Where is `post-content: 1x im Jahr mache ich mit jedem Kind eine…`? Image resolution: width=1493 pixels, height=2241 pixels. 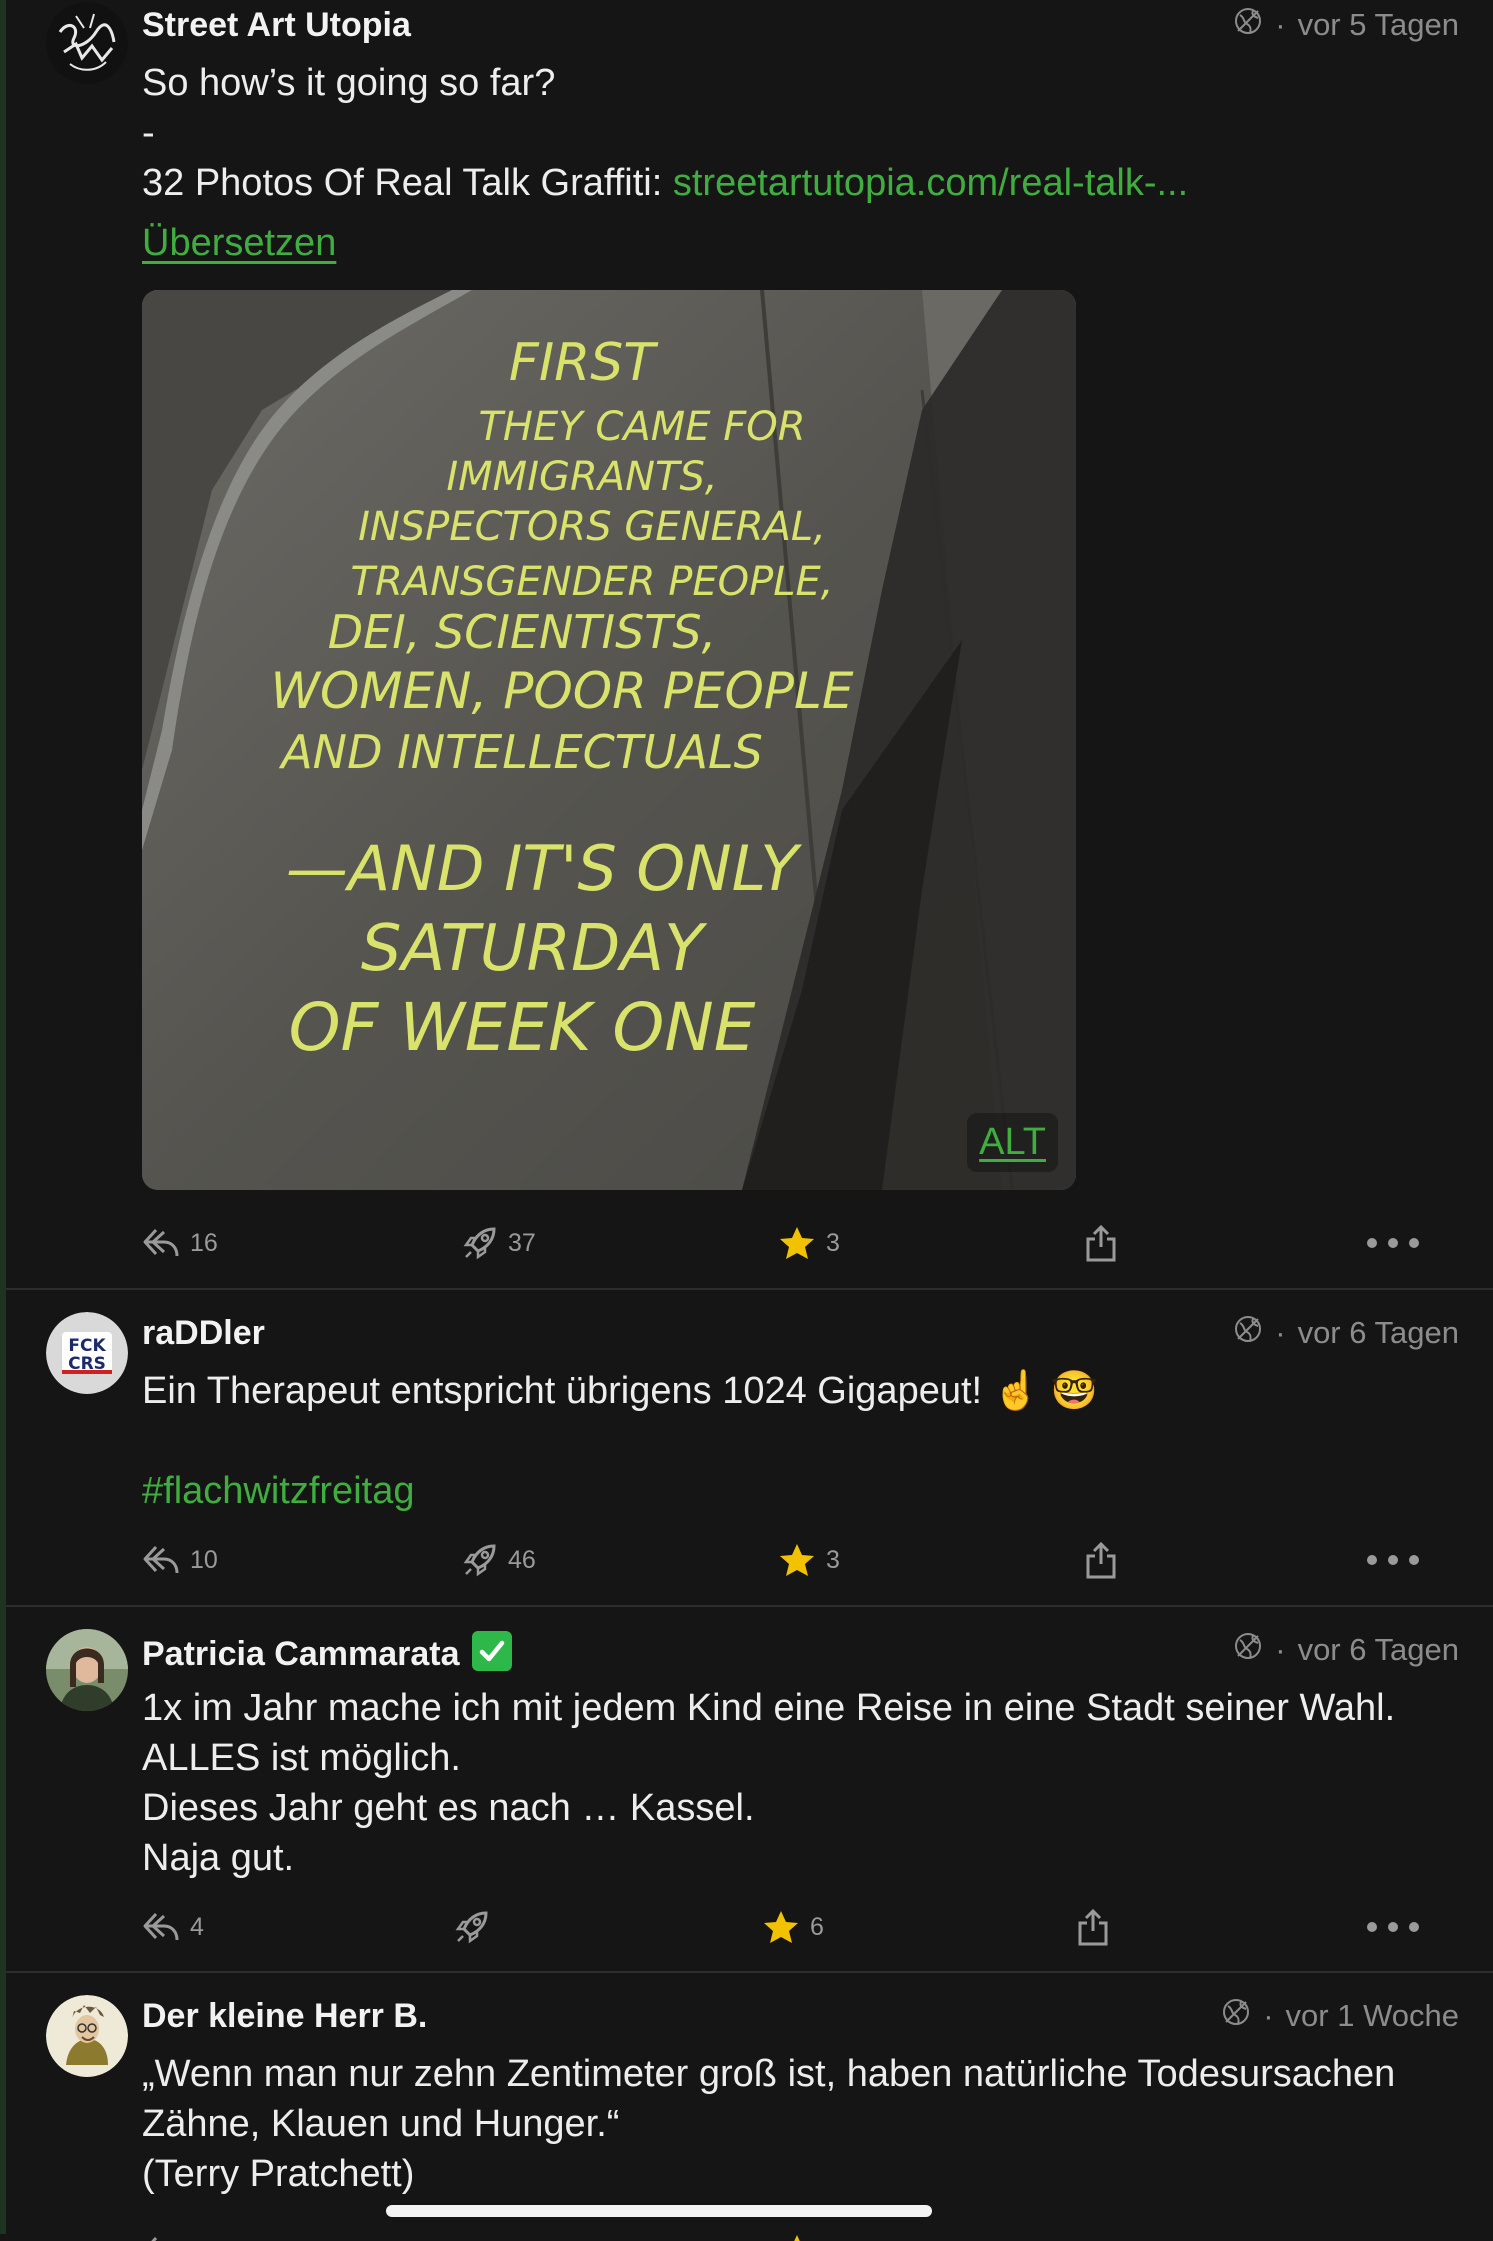 post-content: 1x im Jahr mache ich mit jedem Kind eine… is located at coordinates (800, 1783).